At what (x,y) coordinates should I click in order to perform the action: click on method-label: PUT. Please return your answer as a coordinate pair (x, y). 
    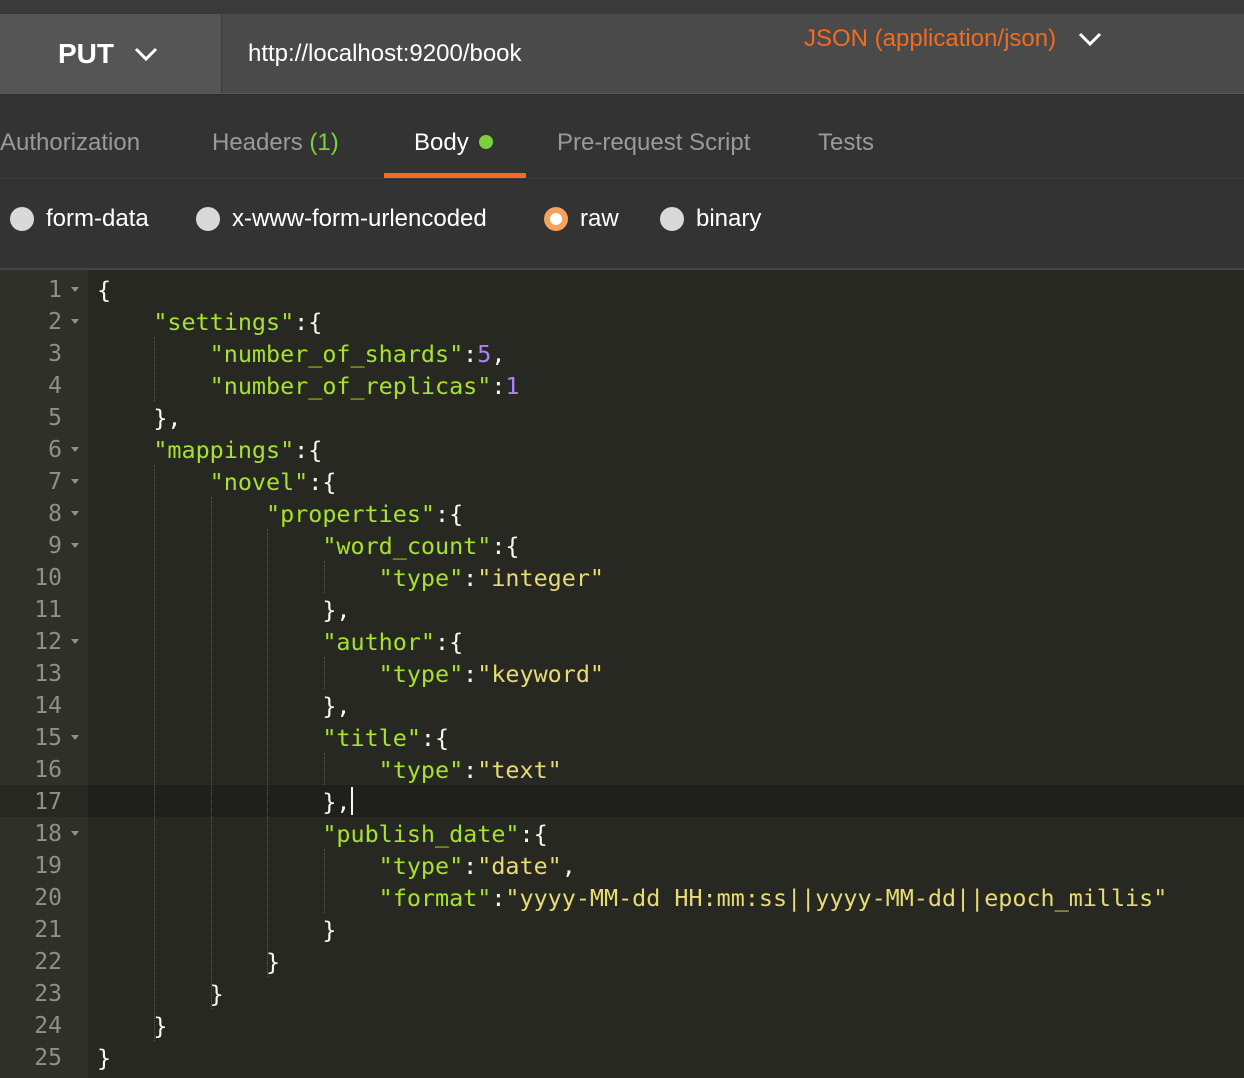
    Looking at the image, I should click on (86, 53).